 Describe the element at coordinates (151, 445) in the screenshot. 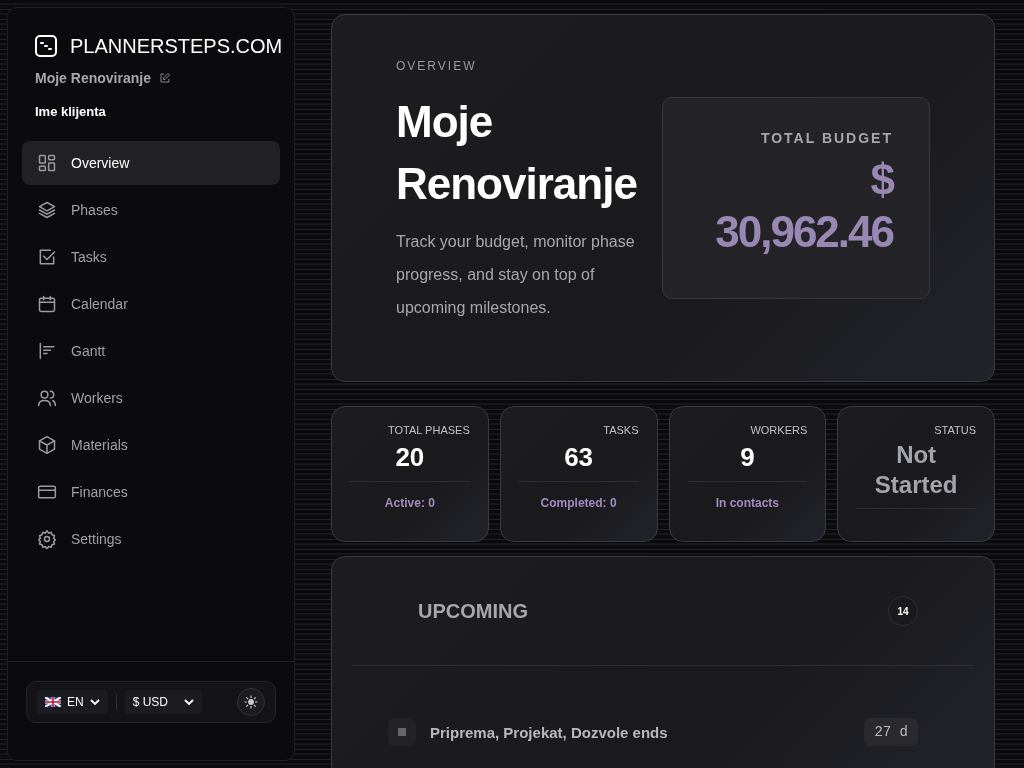

I see `nav-item: Materials` at that location.